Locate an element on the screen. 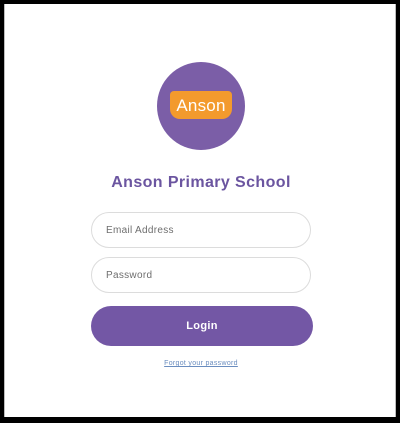 This screenshot has width=400, height=423. email-field is located at coordinates (201, 230).